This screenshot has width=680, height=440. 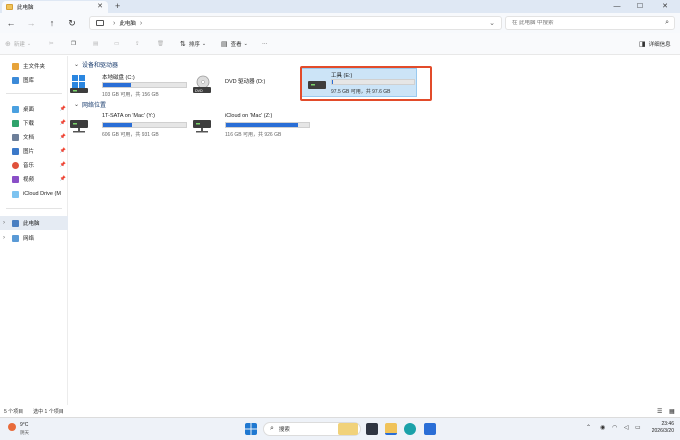 I want to click on sidebar-item-this-pc: › 此电脑, so click(x=34, y=223).